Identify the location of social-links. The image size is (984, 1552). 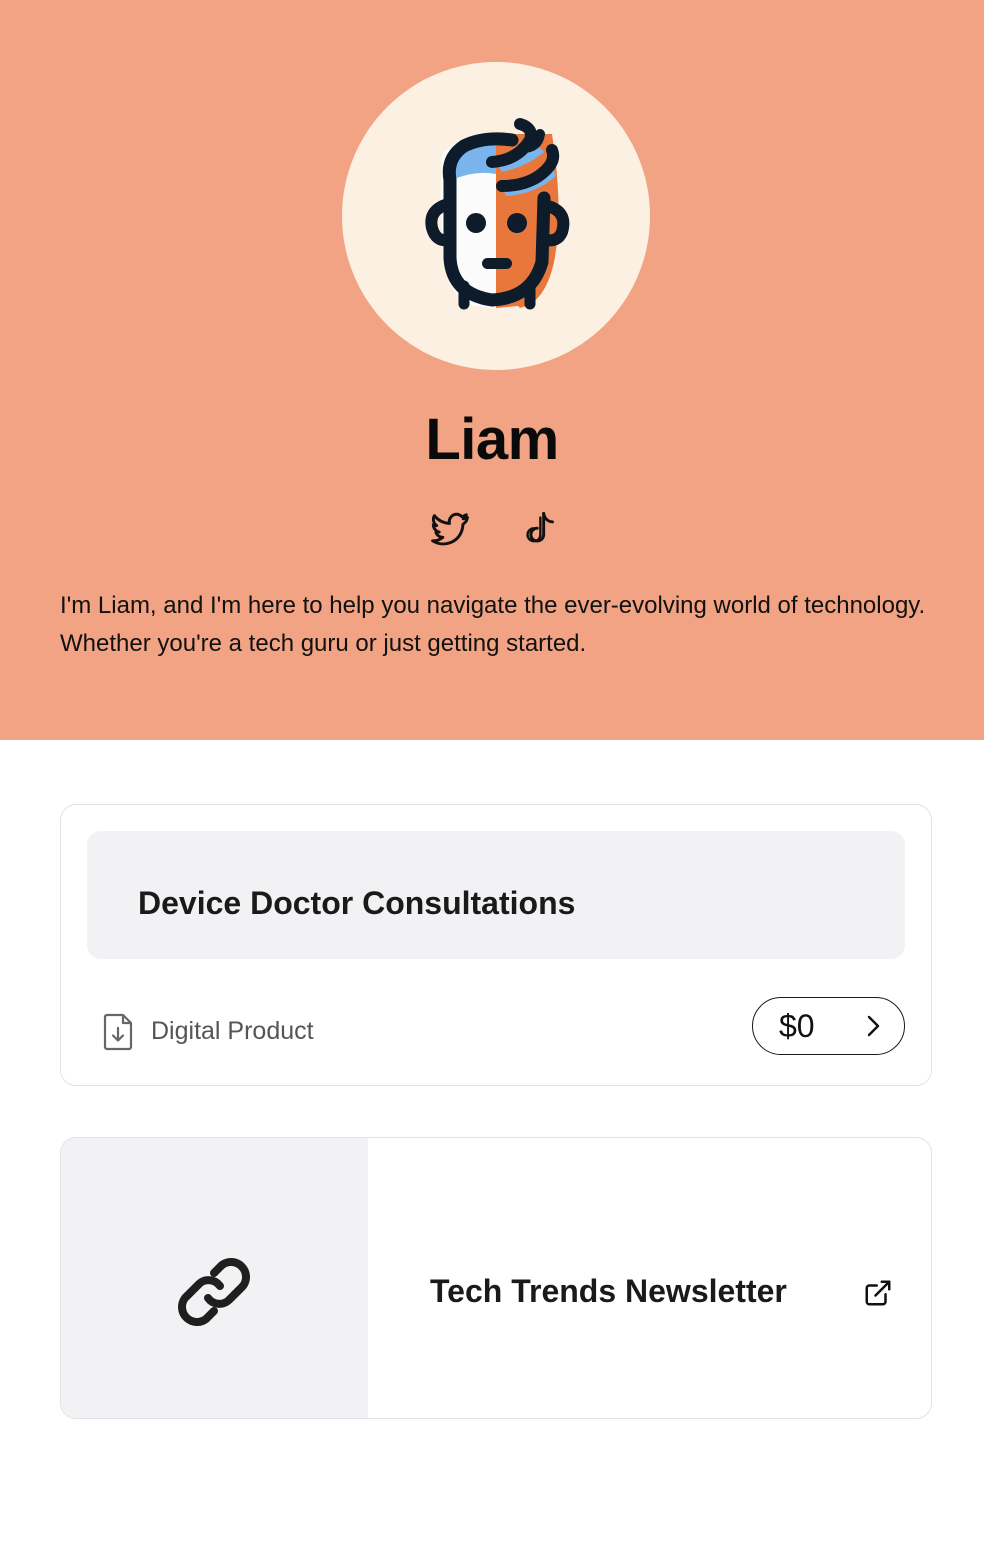
(492, 530).